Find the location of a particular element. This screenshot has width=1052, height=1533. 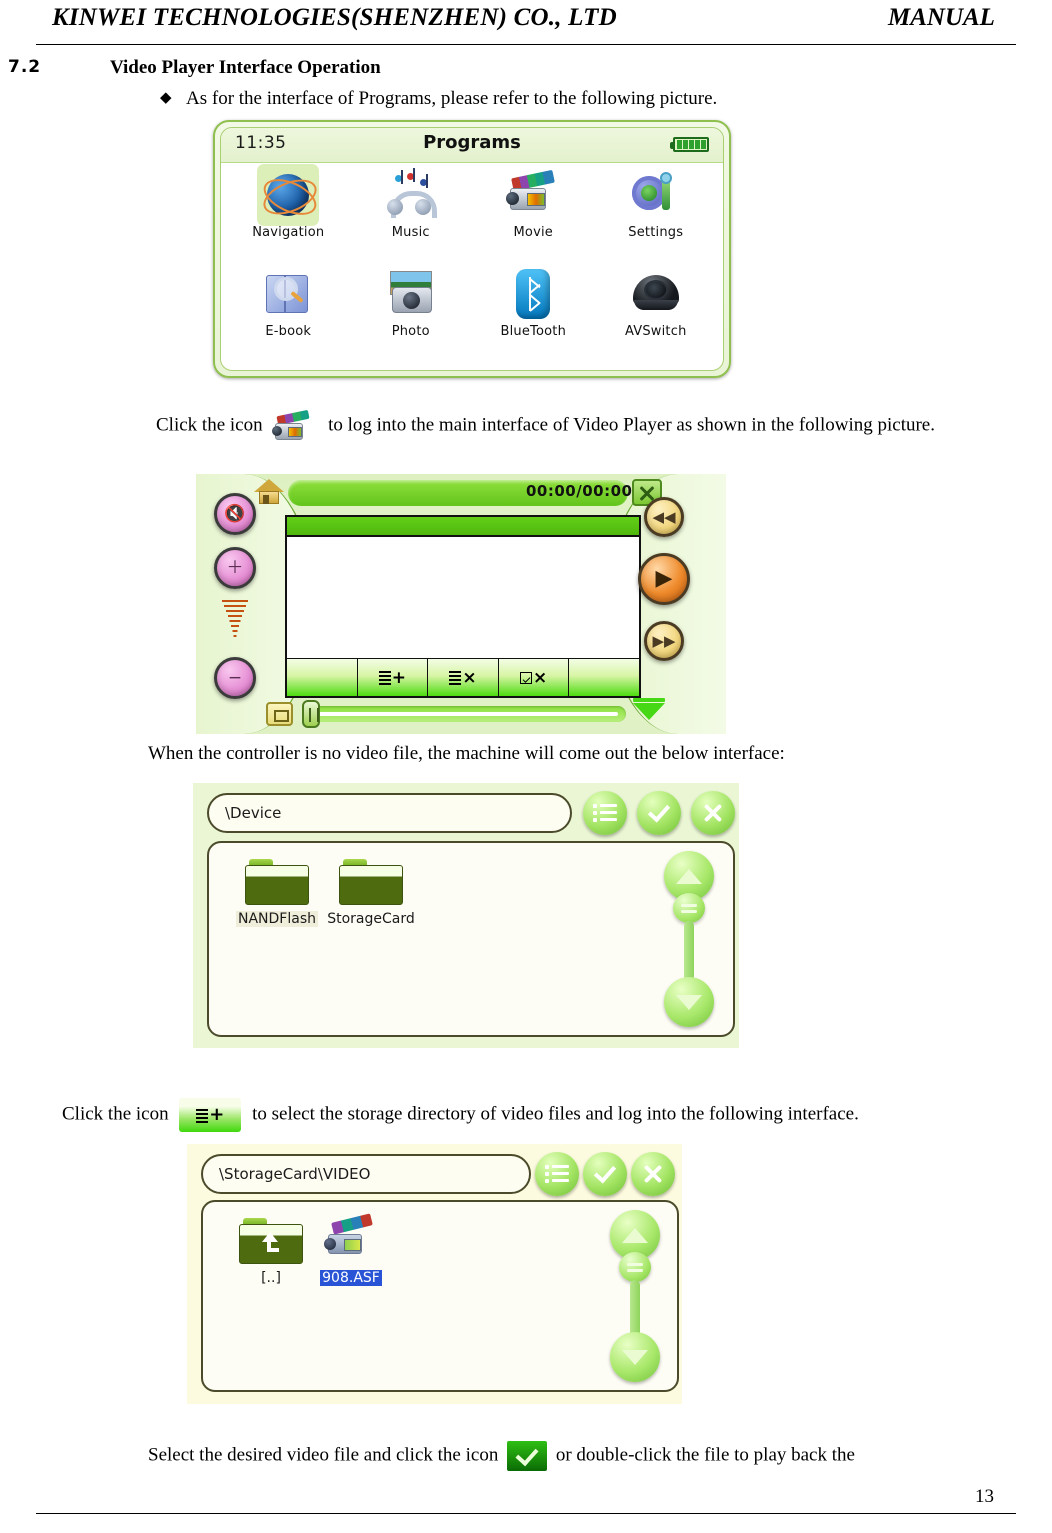

device-browser-image: \Device NANDFlash StorageCard is located at coordinates (466, 915).